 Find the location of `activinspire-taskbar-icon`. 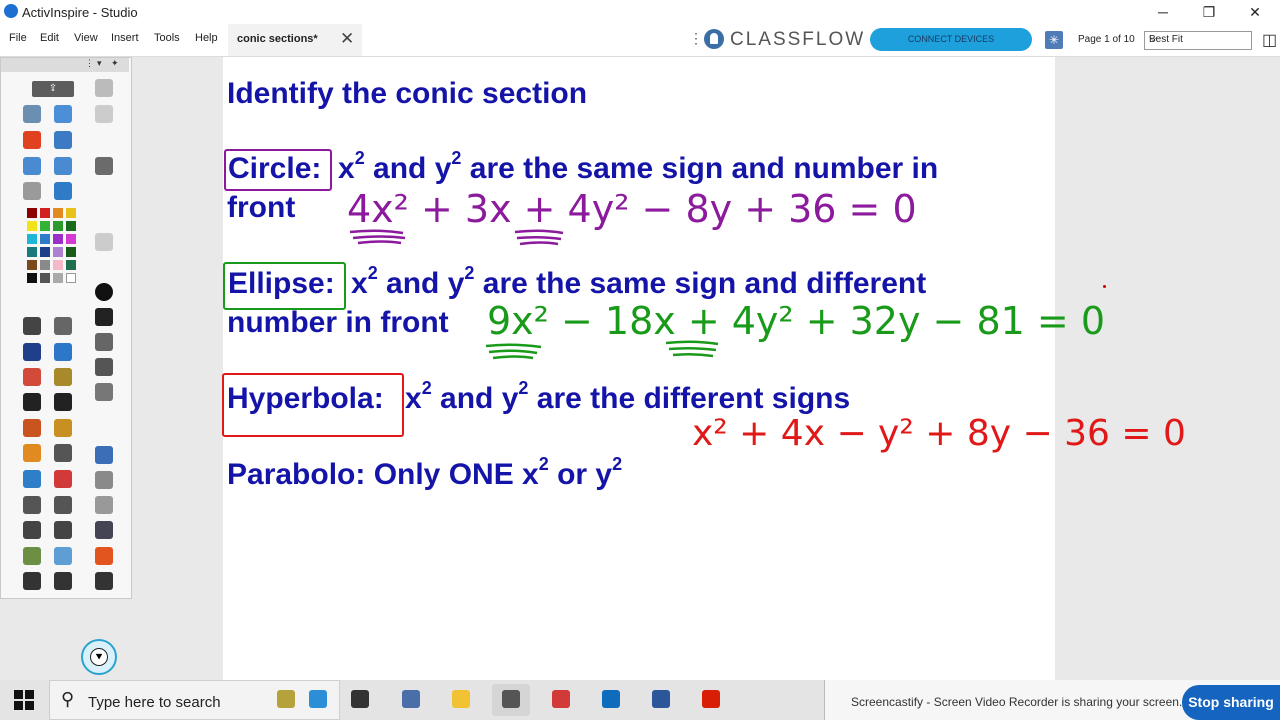

activinspire-taskbar-icon is located at coordinates (511, 700).